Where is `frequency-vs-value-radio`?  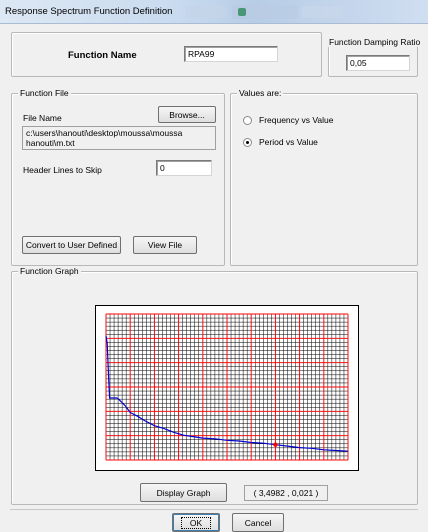
frequency-vs-value-radio is located at coordinates (247, 120).